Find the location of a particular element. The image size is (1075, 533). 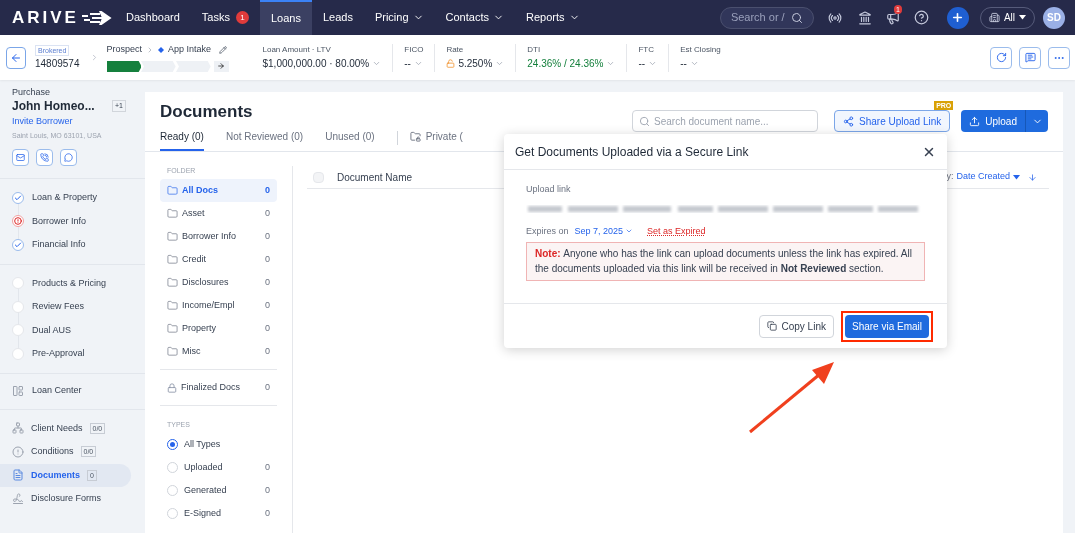

share-via-email-button: Share via Email is located at coordinates (886, 326).